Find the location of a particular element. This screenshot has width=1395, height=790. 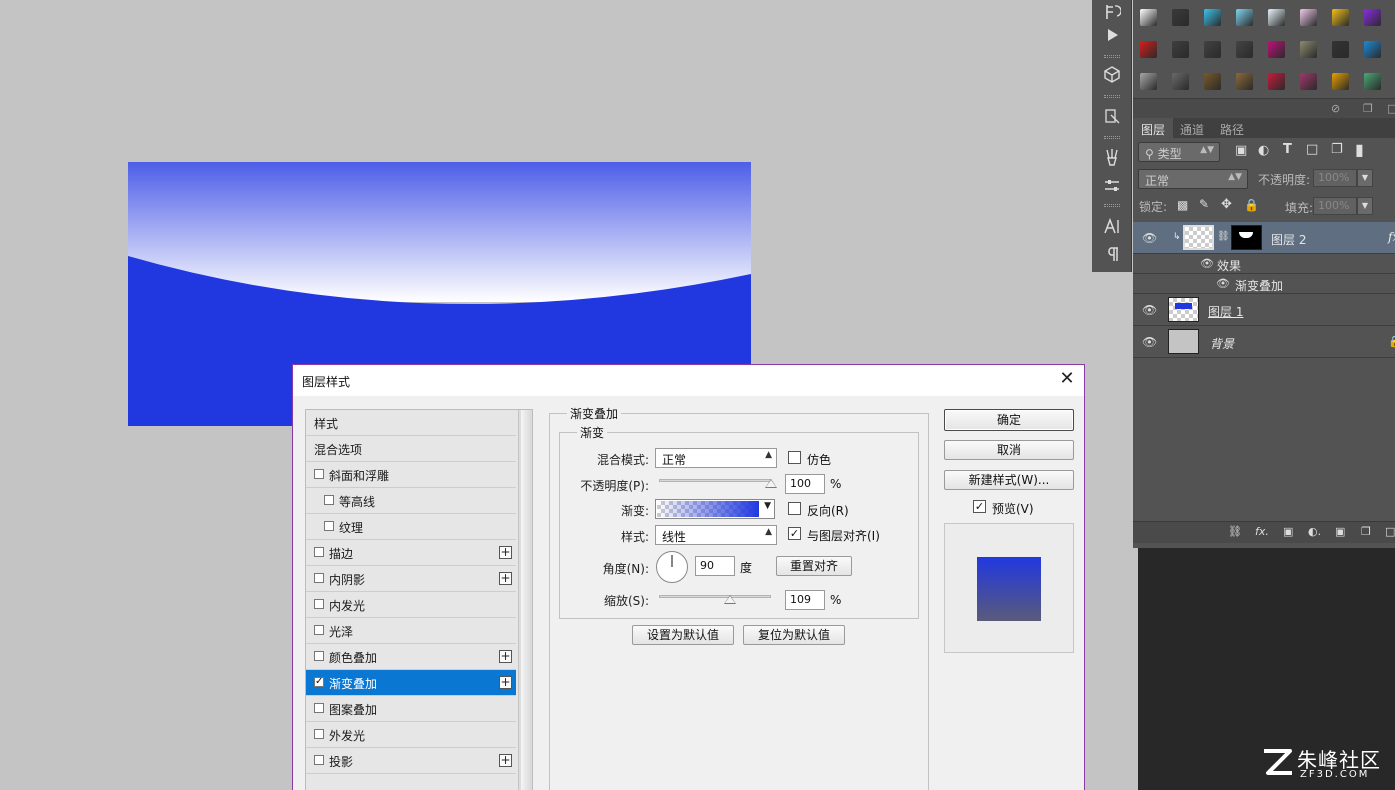

play-action-icon is located at coordinates (1112, 35).